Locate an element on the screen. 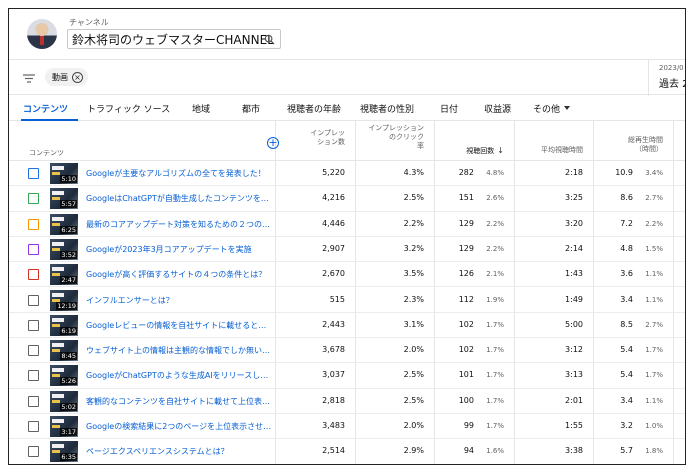 The height and width of the screenshot is (471, 692). cell-ctr: 3.1% is located at coordinates (413, 324).